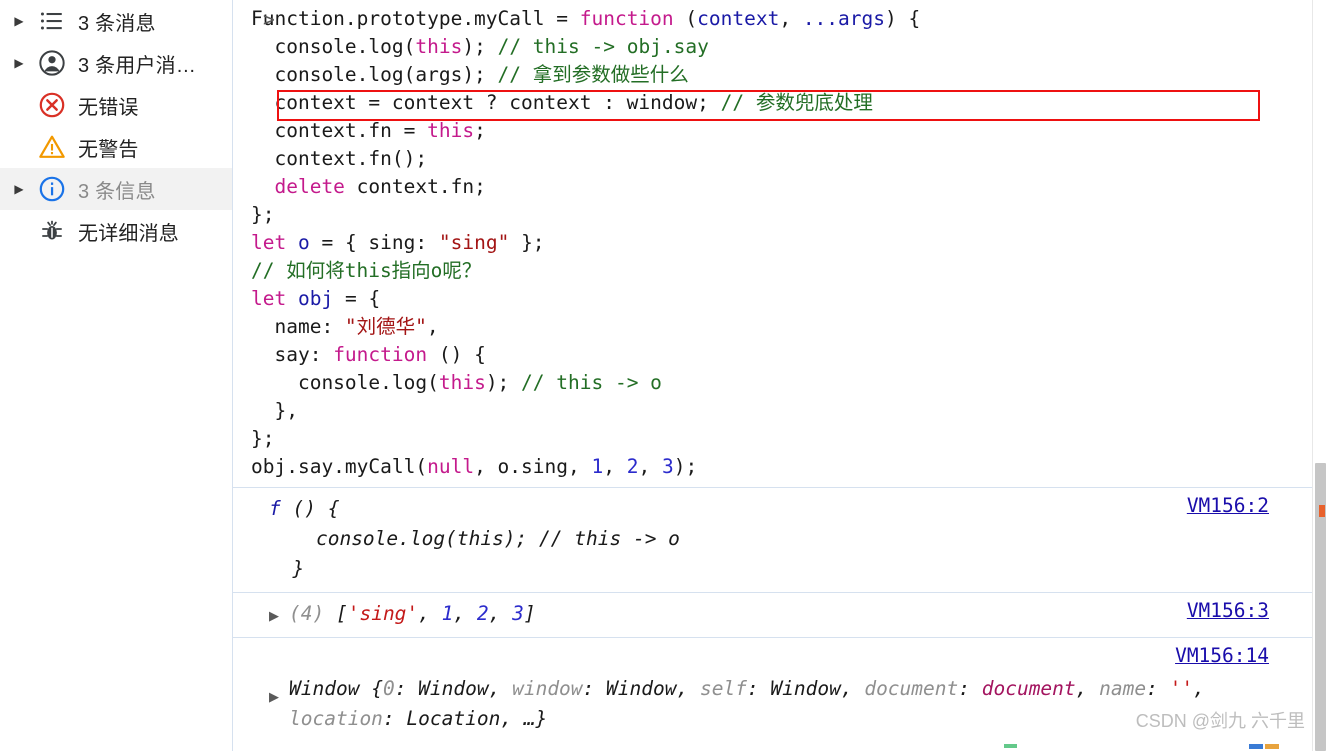 The width and height of the screenshot is (1327, 751). Describe the element at coordinates (1319, 375) in the screenshot. I see `vertical-scrollbar` at that location.